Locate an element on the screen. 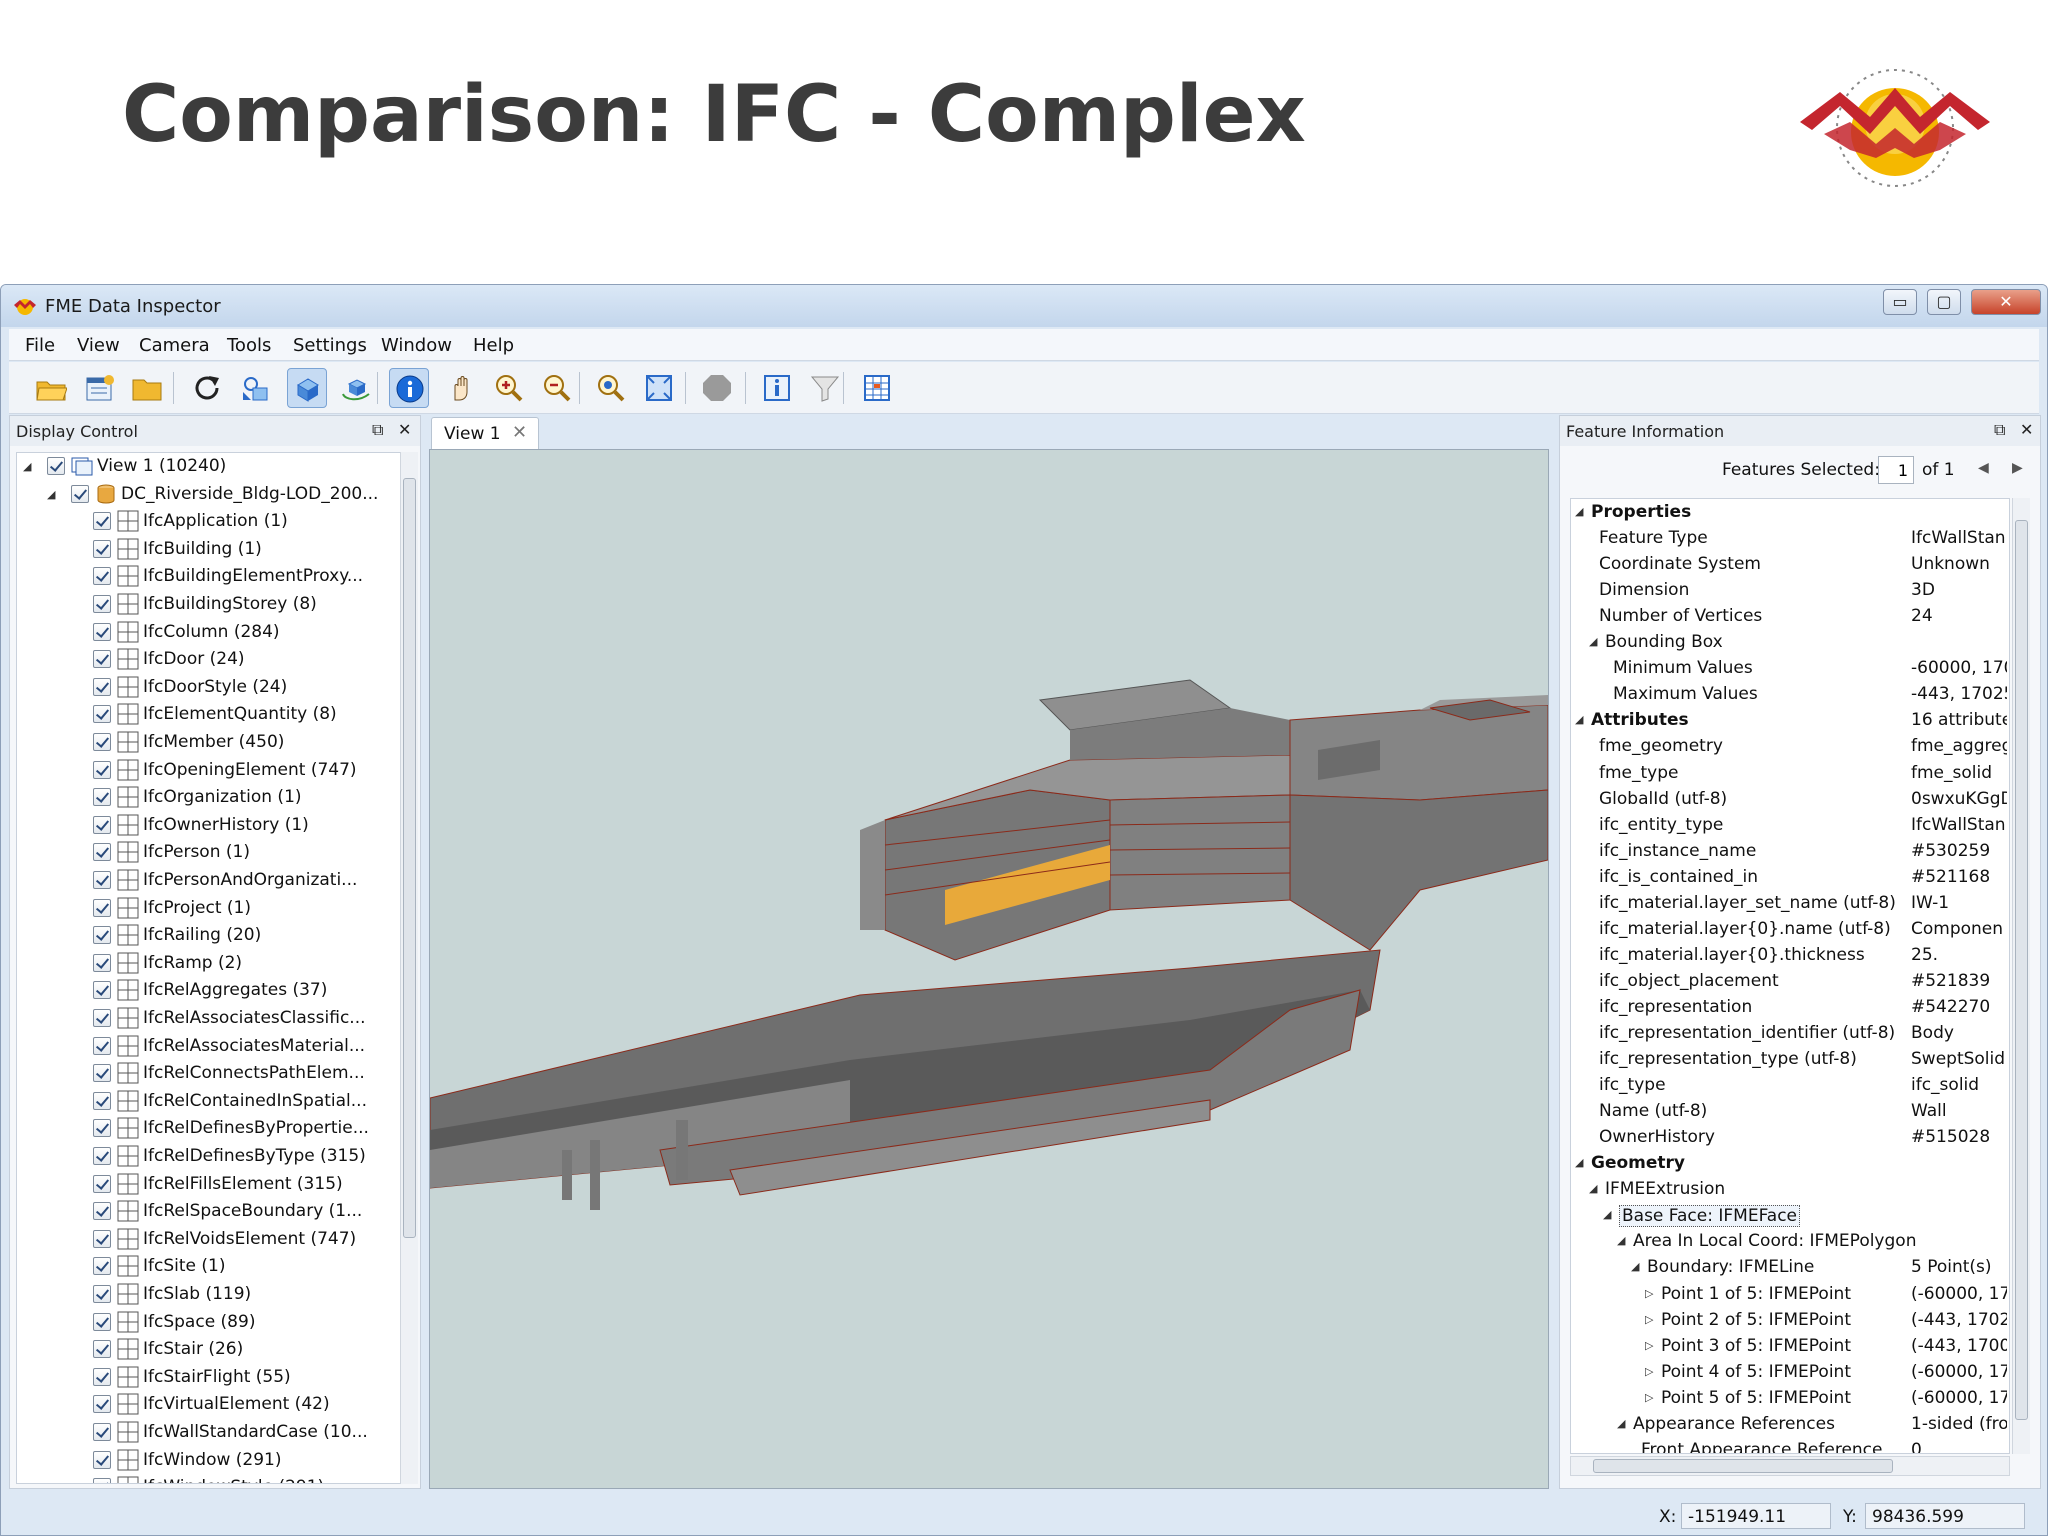  property-row: Coordinate System Unknown is located at coordinates (1790, 564).